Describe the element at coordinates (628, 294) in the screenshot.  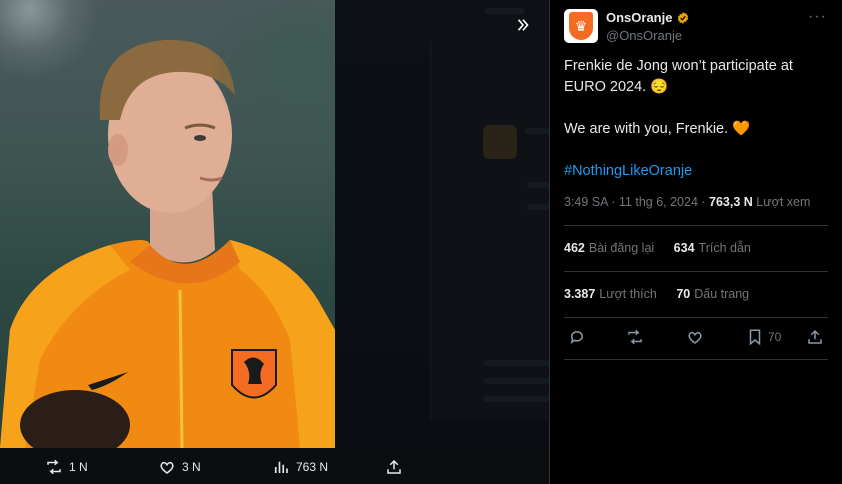
I see `likes-label: Lượt thích` at that location.